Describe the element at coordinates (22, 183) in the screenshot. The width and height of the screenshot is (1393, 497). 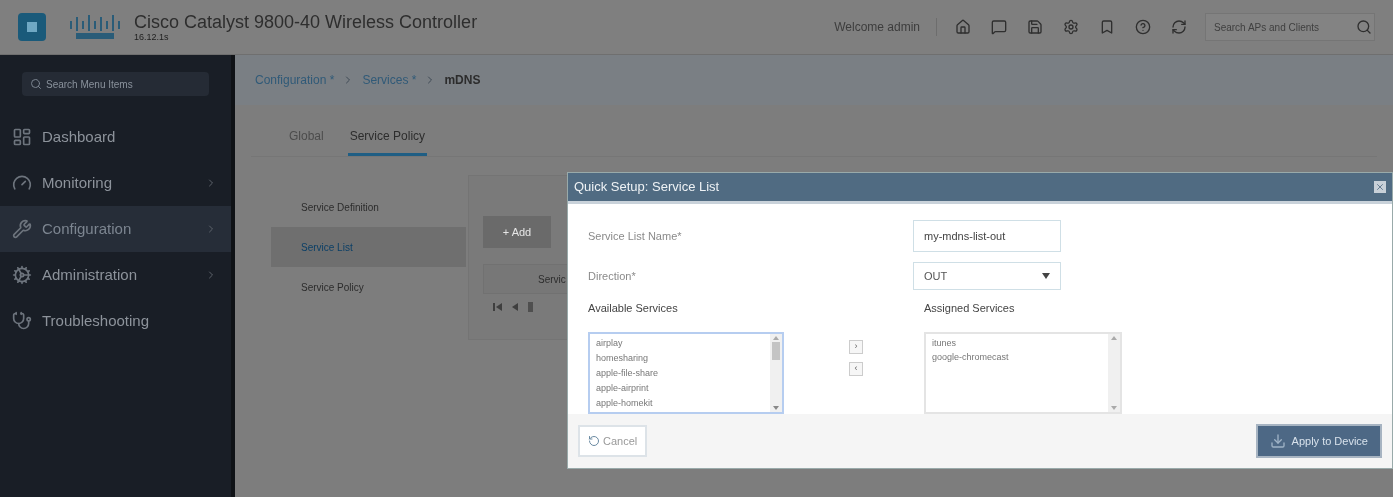
I see `gauge-icon` at that location.